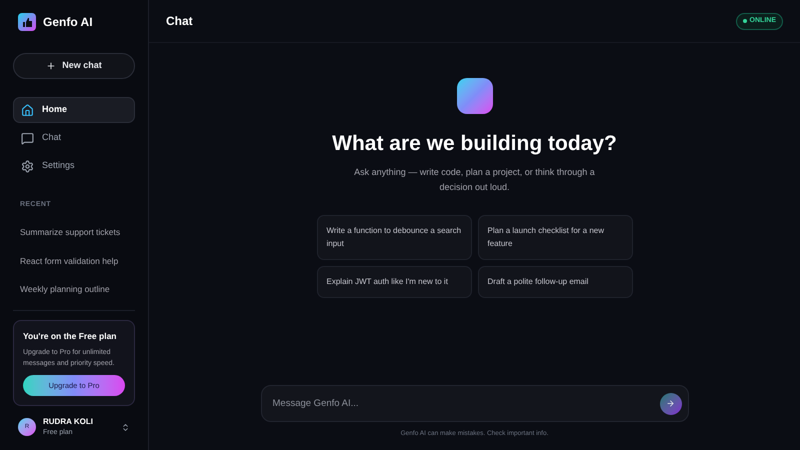  What do you see at coordinates (394, 282) in the screenshot?
I see `suggestion-card: Explain JWT auth like I'm new to it` at bounding box center [394, 282].